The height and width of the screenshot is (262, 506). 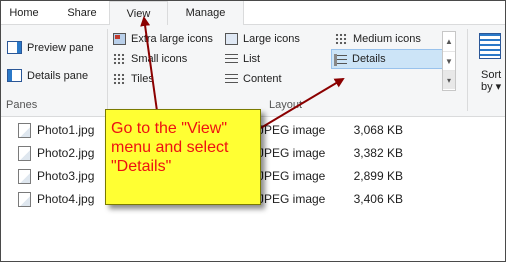 What do you see at coordinates (490, 46) in the screenshot?
I see `sort-by-icon` at bounding box center [490, 46].